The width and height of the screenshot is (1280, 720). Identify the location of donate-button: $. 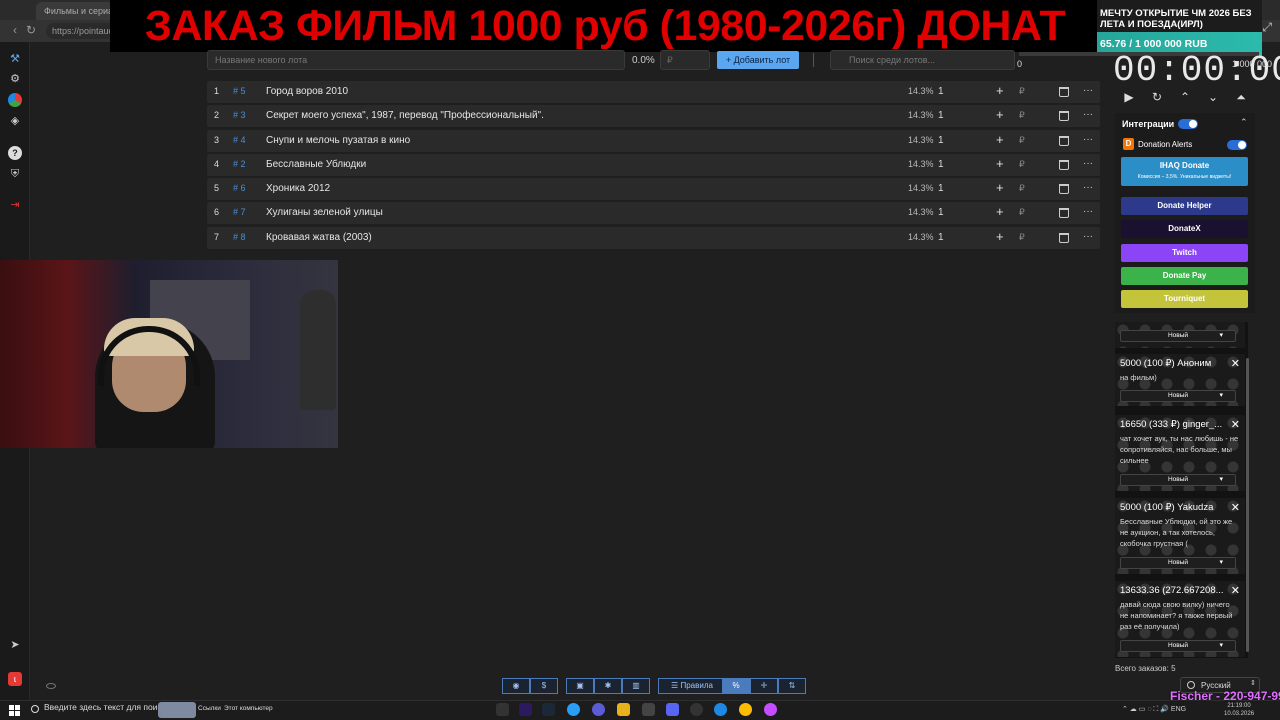
(544, 686).